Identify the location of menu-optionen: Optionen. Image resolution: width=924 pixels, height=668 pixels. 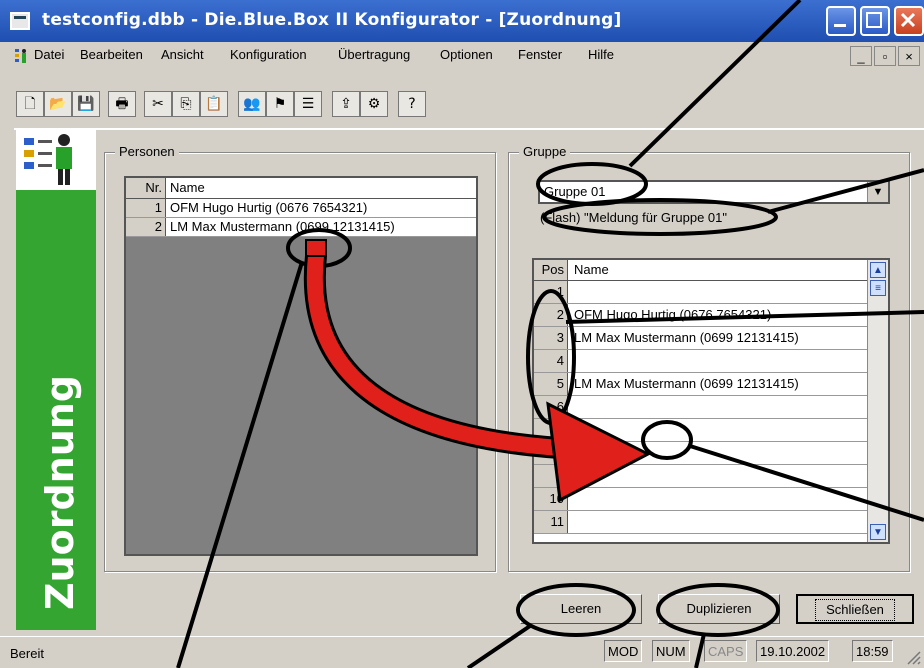
(466, 54).